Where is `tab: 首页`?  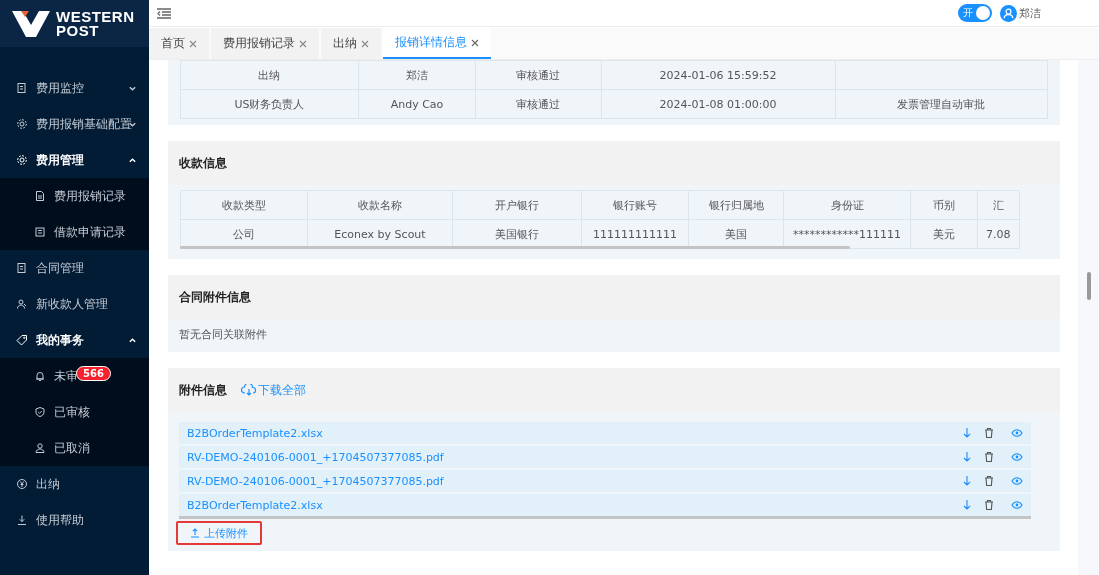
tab: 首页 is located at coordinates (179, 43).